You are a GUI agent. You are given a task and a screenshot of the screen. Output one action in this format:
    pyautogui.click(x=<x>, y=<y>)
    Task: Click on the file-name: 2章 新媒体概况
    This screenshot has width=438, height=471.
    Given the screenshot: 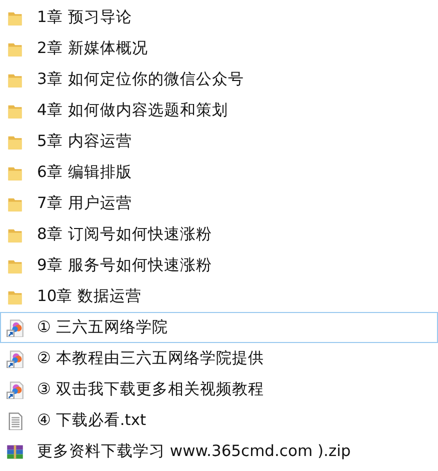 What is the action you would take?
    pyautogui.click(x=92, y=48)
    